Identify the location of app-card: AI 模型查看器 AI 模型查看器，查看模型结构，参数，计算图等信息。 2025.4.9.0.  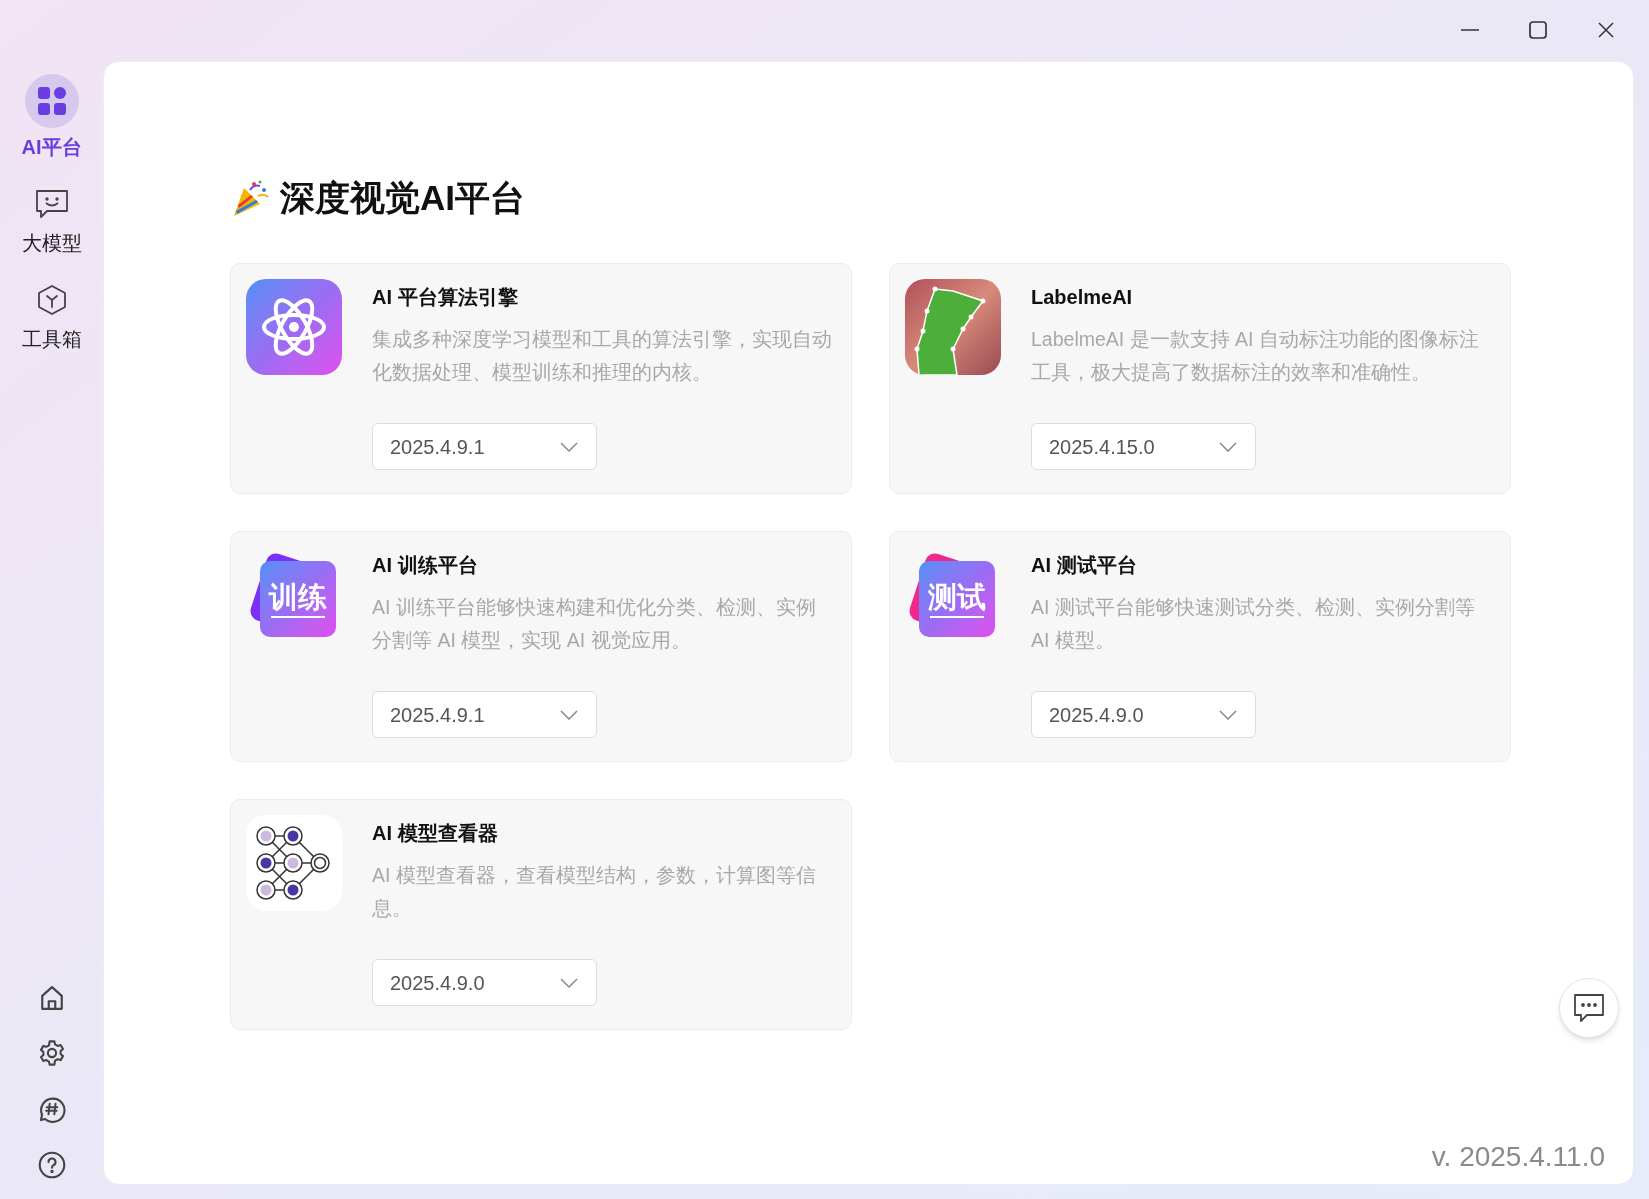
(541, 914).